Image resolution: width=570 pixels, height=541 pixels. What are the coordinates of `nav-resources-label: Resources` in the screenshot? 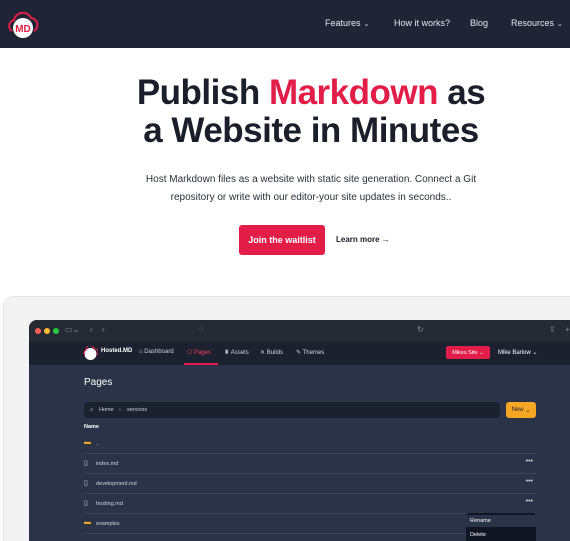 It's located at (533, 23).